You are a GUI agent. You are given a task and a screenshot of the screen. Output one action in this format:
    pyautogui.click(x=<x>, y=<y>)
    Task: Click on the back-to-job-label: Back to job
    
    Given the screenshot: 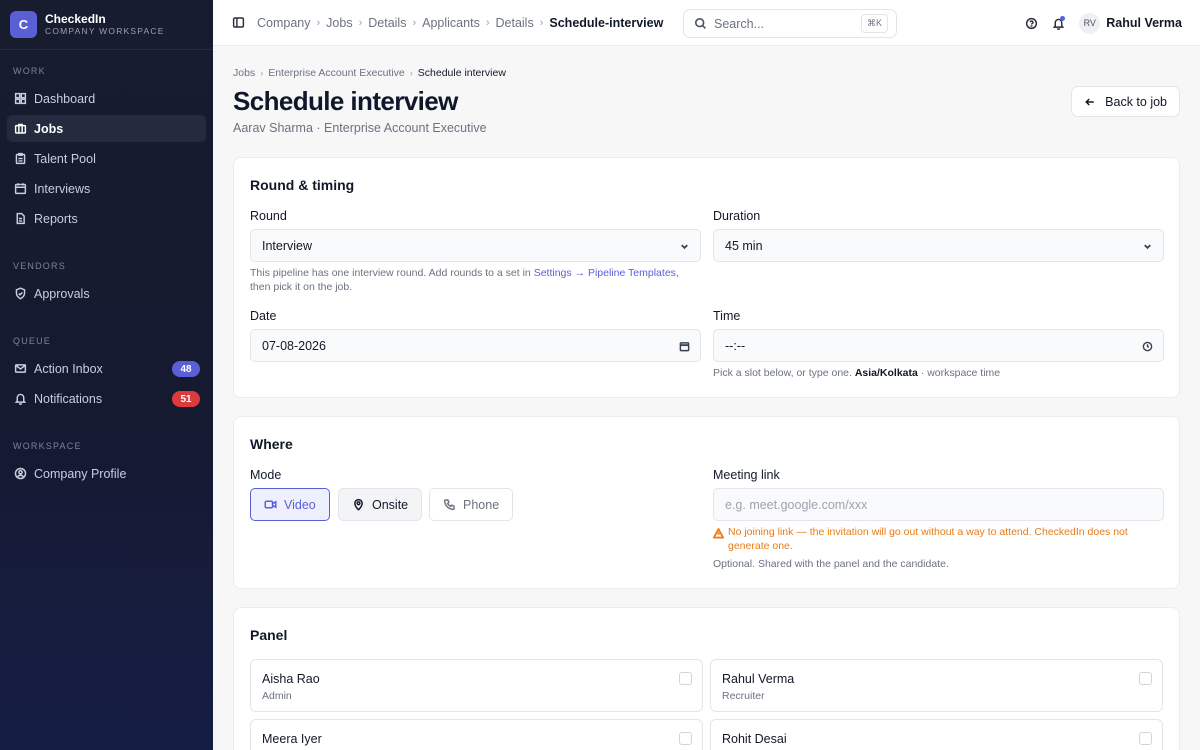 What is the action you would take?
    pyautogui.click(x=1136, y=101)
    